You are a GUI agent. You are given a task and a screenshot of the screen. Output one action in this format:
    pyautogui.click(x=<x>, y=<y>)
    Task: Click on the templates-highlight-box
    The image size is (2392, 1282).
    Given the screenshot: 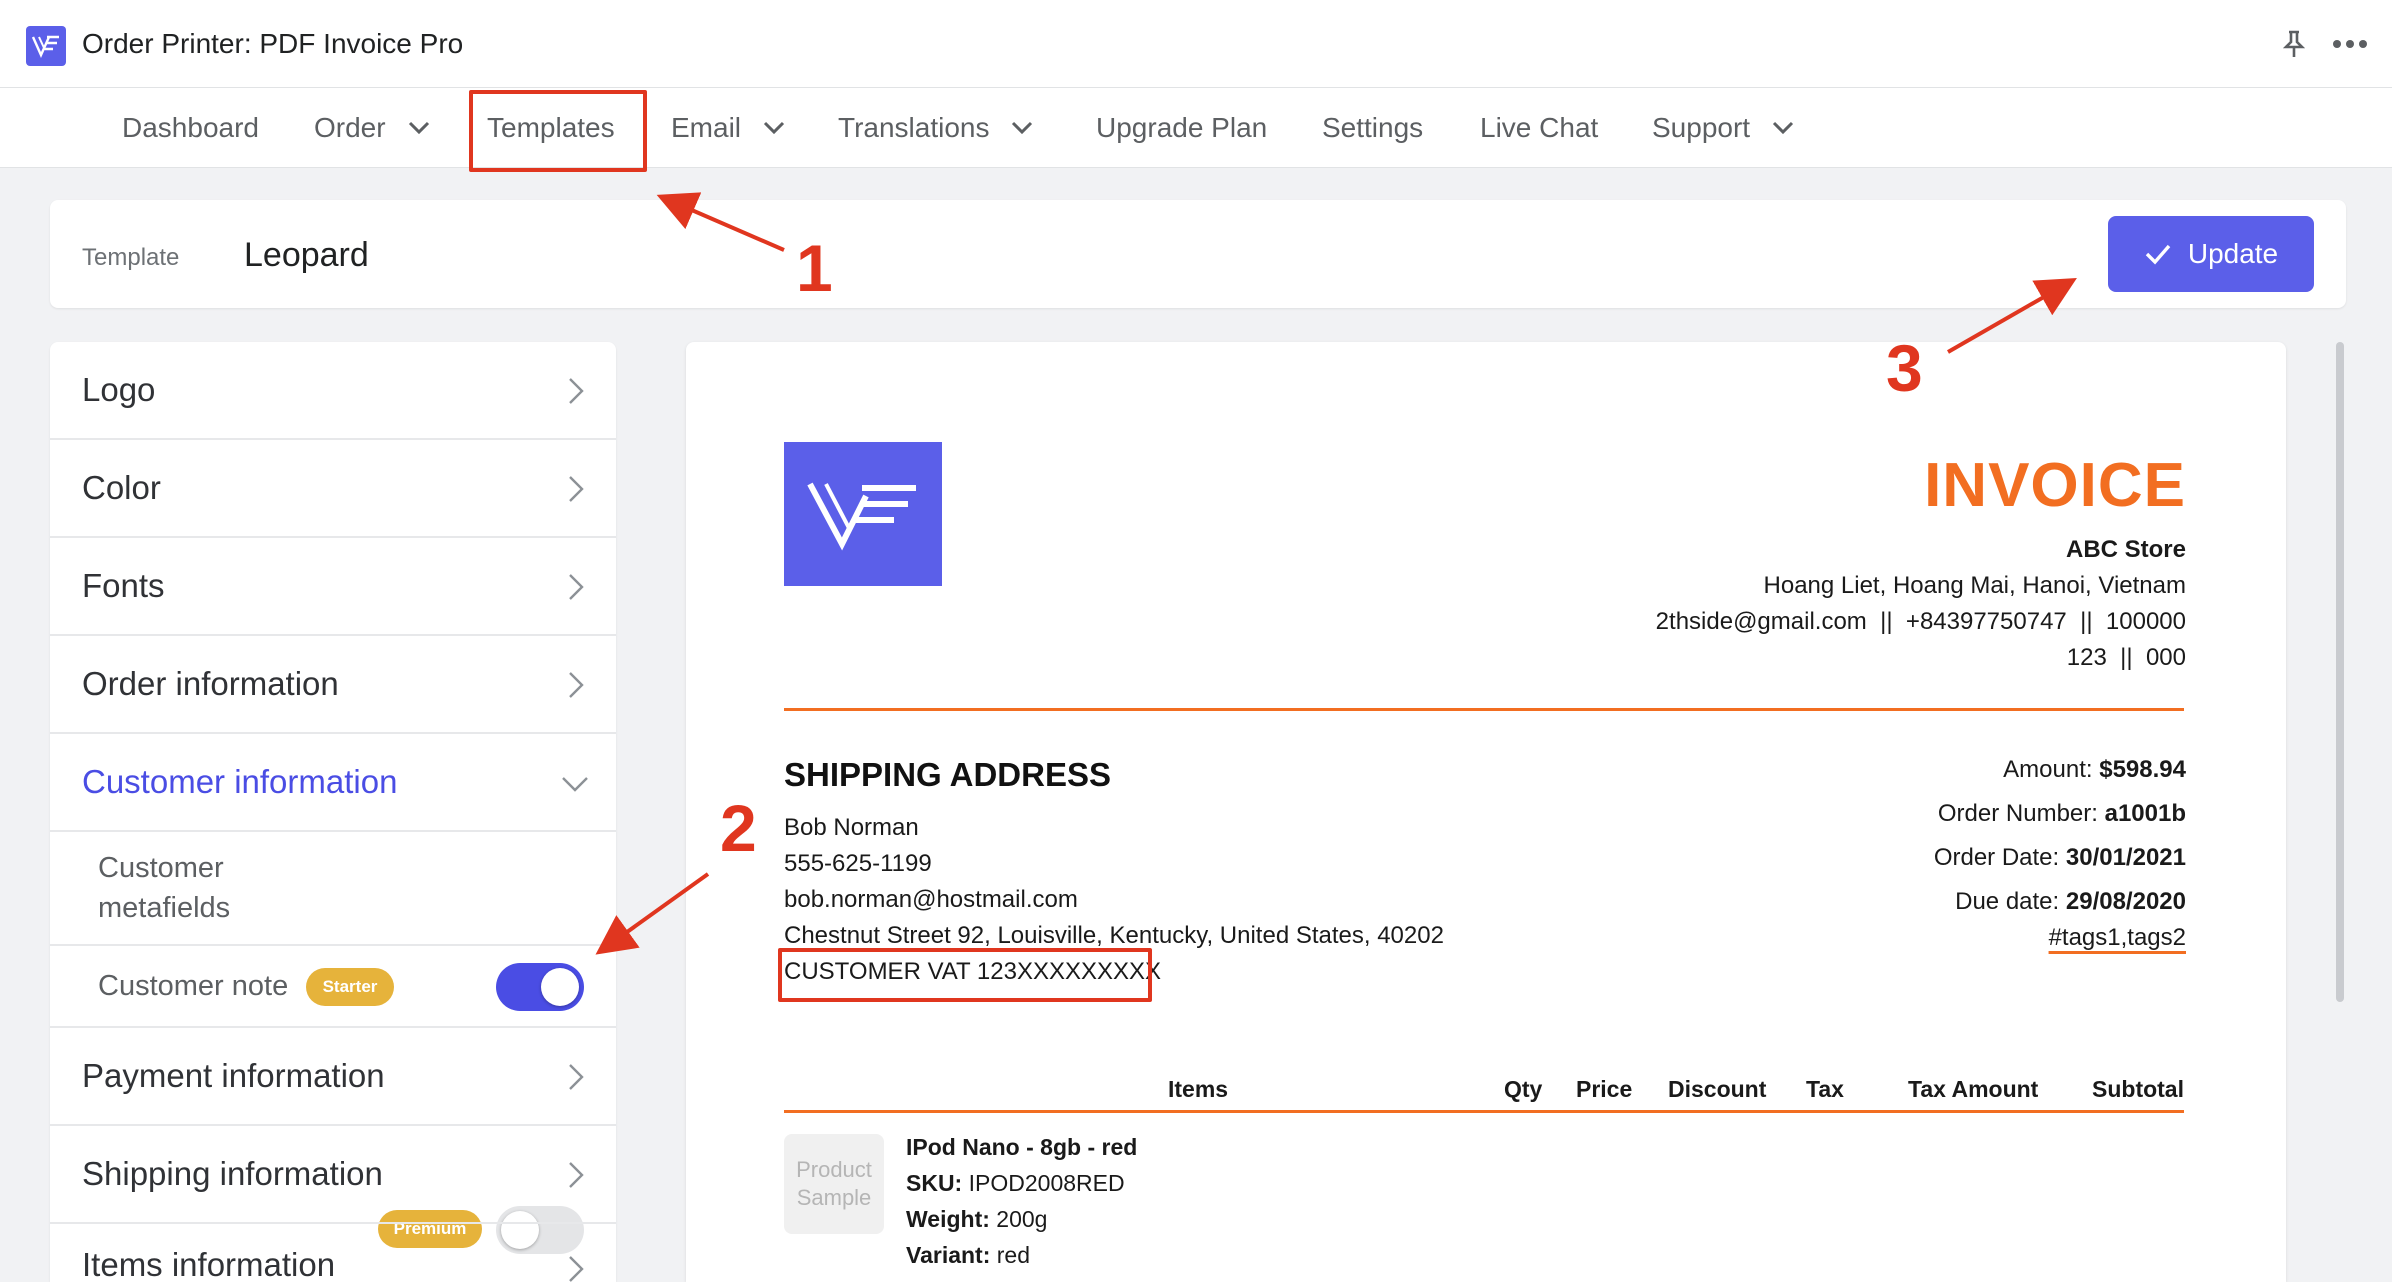 What is the action you would take?
    pyautogui.click(x=558, y=131)
    